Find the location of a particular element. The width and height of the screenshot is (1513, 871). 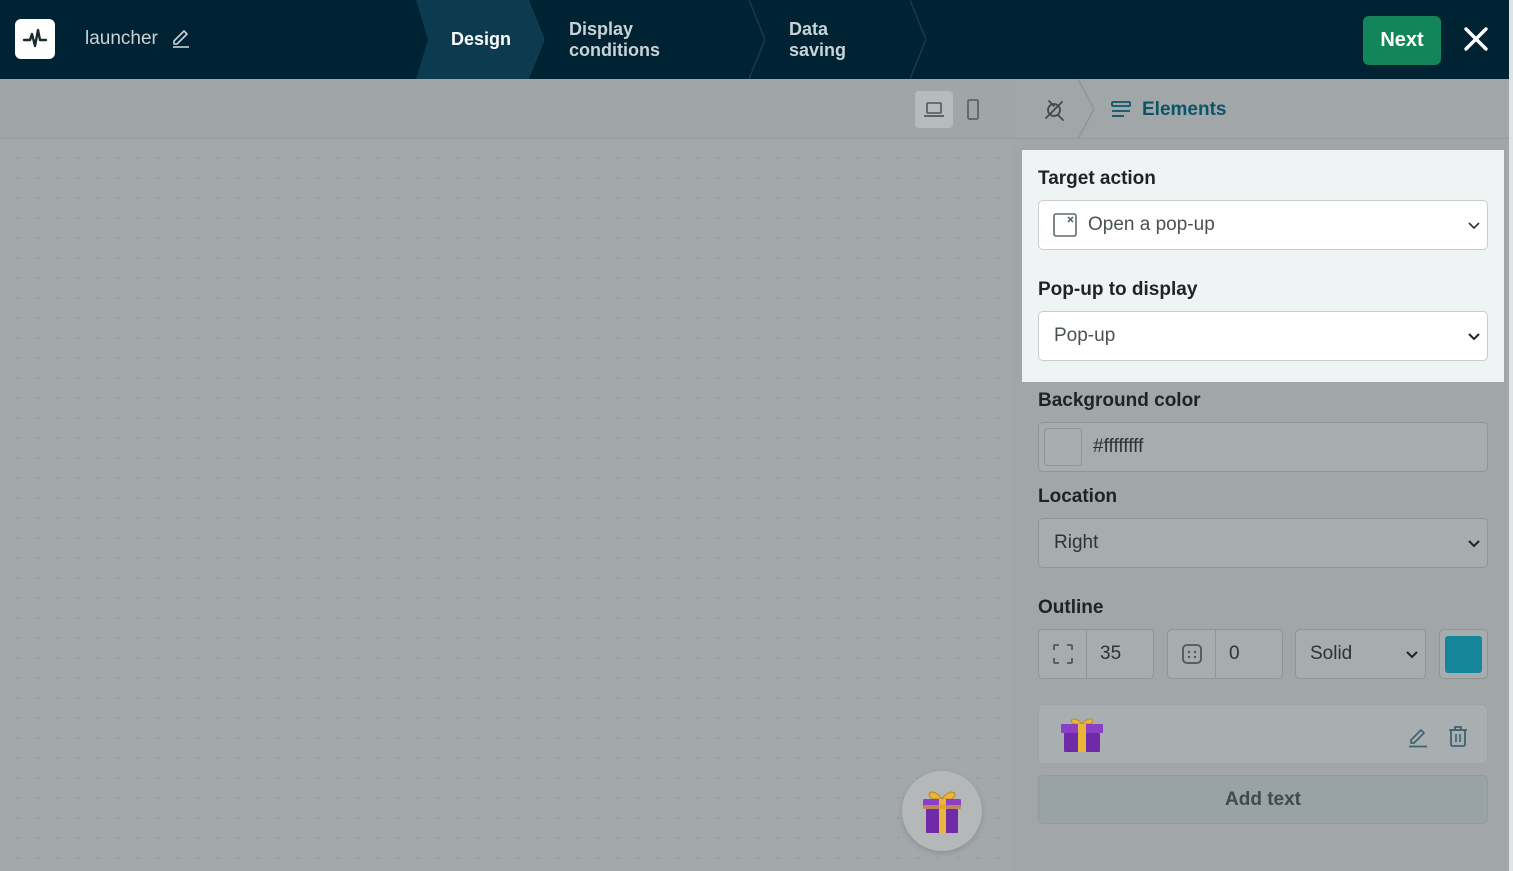

mobile-view-button is located at coordinates (973, 109).